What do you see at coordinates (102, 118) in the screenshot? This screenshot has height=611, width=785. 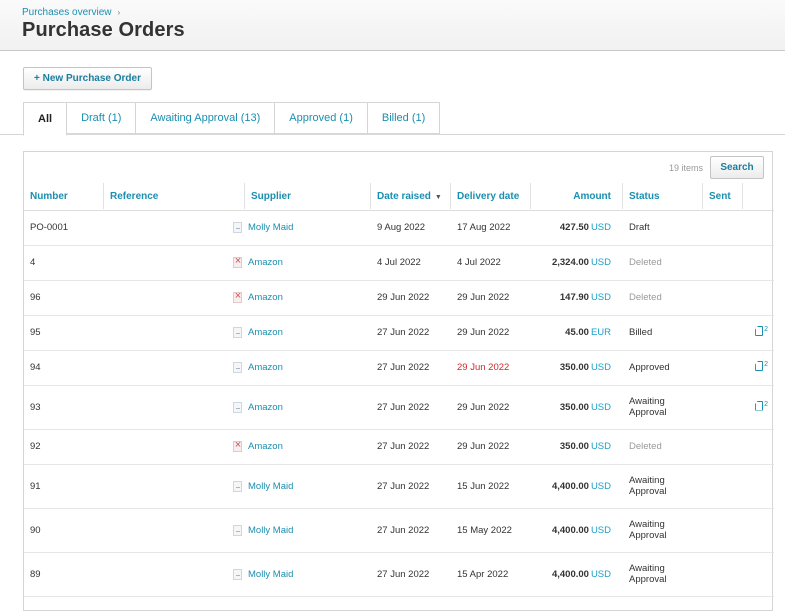 I see `tab-draft: Draft (1)` at bounding box center [102, 118].